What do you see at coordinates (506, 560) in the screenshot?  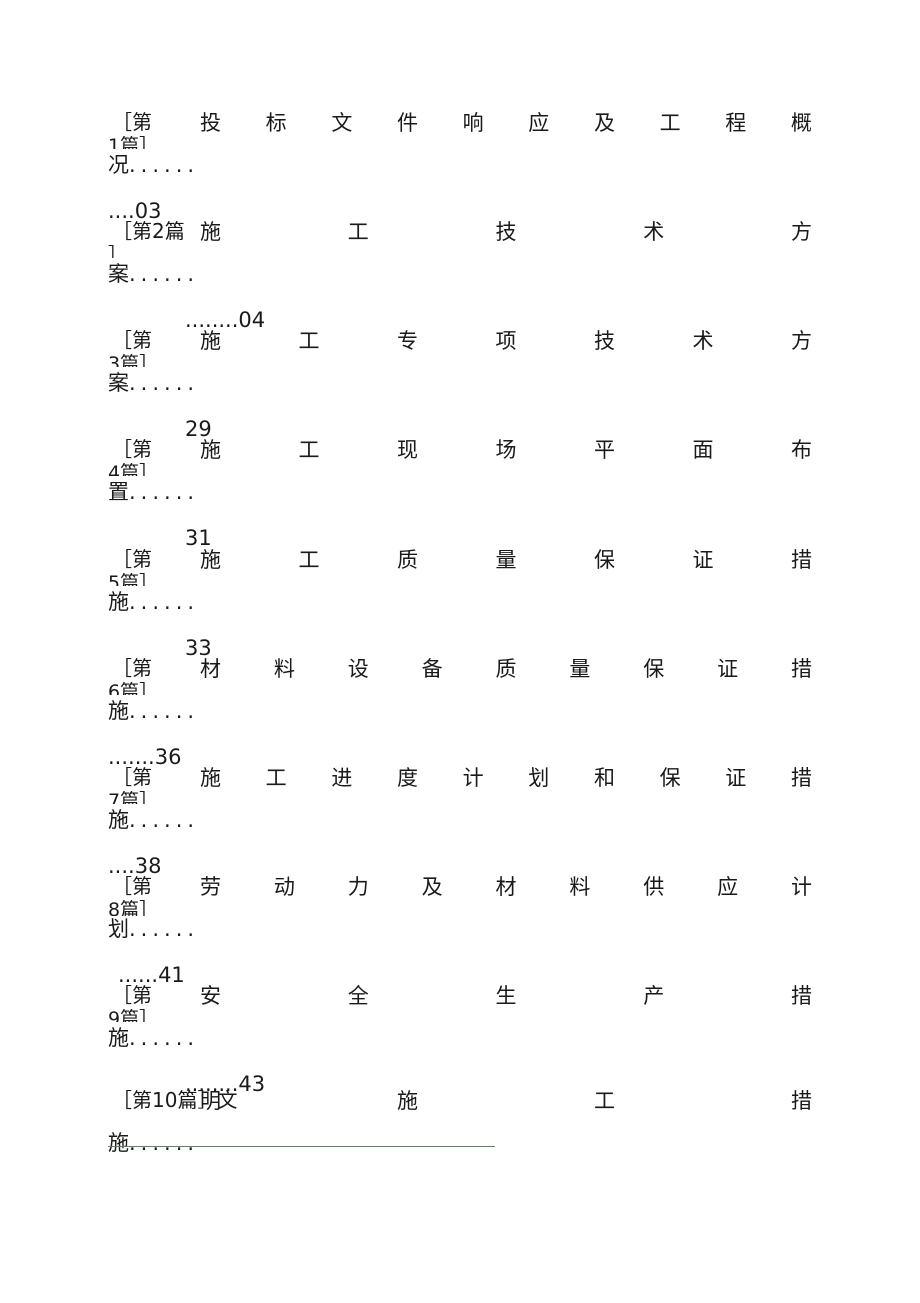 I see `title-char: 量` at bounding box center [506, 560].